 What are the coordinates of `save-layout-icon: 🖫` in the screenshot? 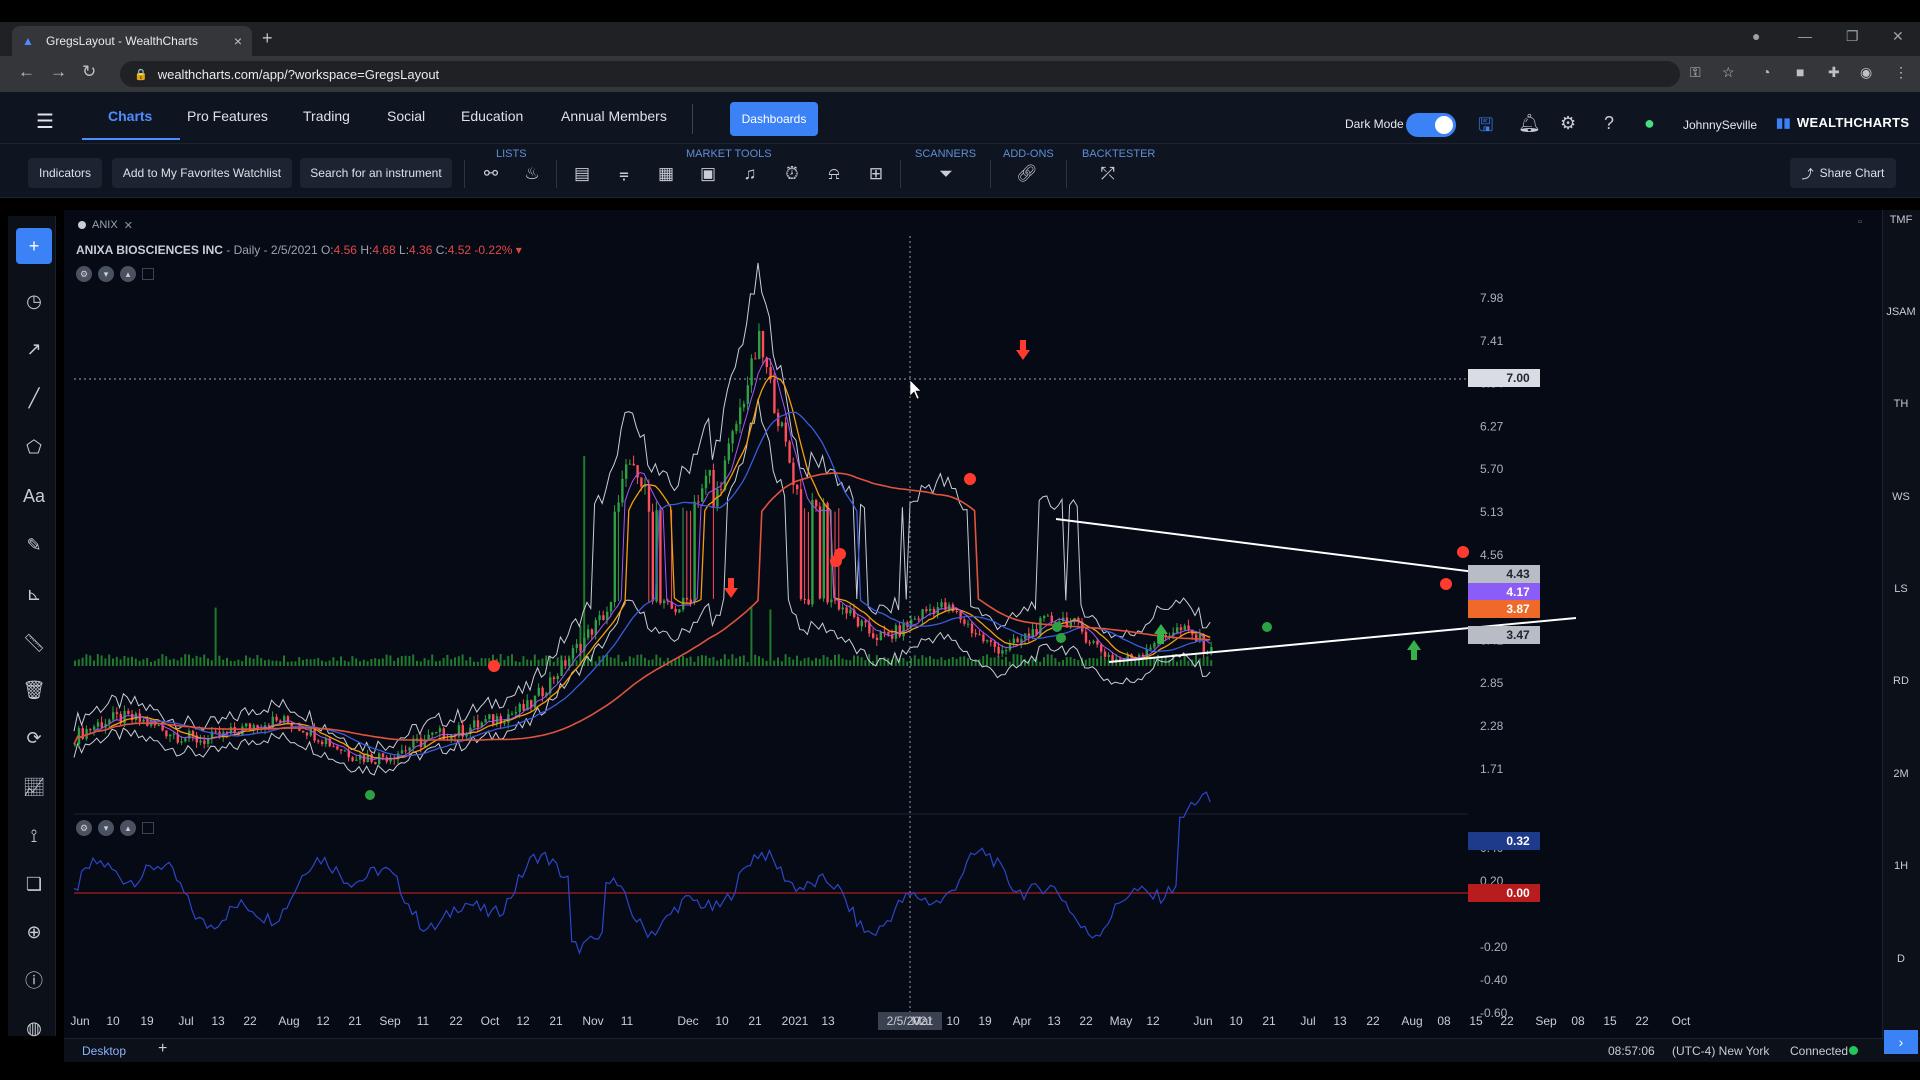 It's located at (1485, 128).